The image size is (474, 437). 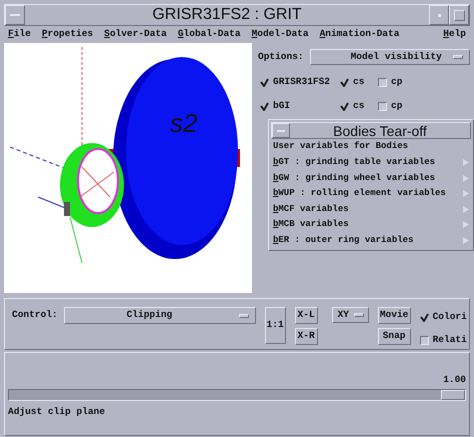 What do you see at coordinates (281, 130) in the screenshot?
I see `tearoff-menu-button` at bounding box center [281, 130].